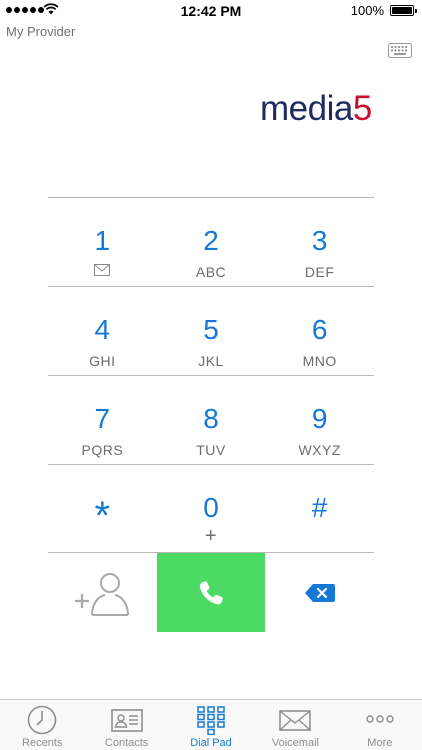  Describe the element at coordinates (367, 10) in the screenshot. I see `battery-percent: 100%` at that location.